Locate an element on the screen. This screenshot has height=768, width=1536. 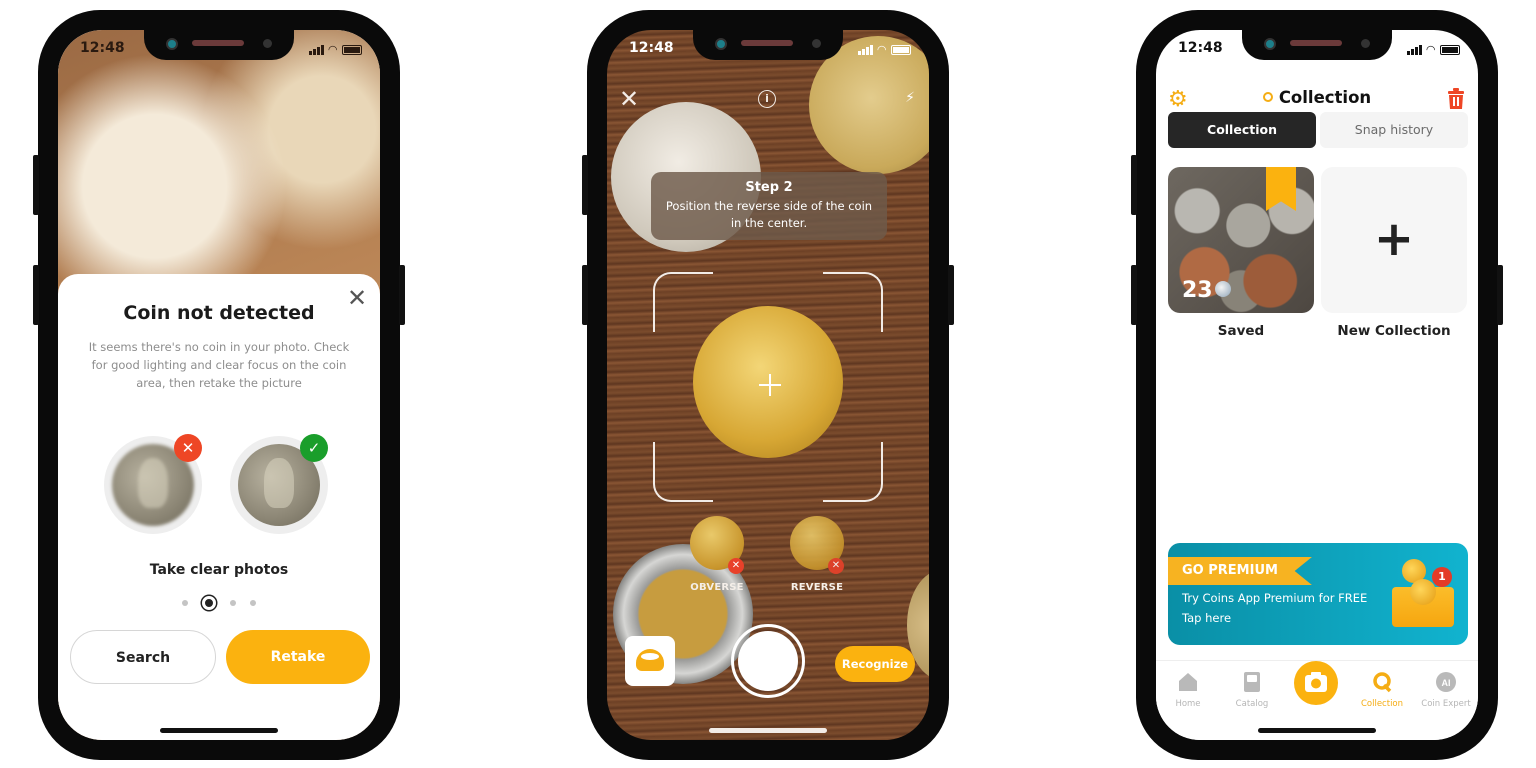
page-dot-active is located at coordinates (209, 603).